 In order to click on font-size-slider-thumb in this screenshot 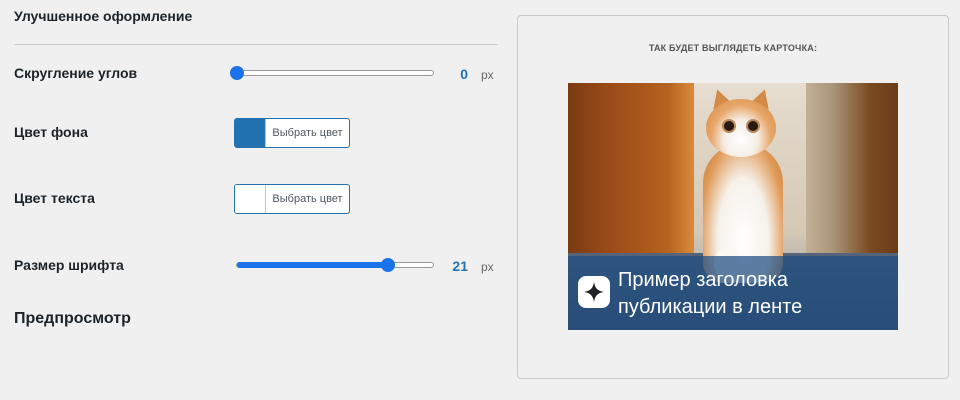, I will do `click(387, 265)`.